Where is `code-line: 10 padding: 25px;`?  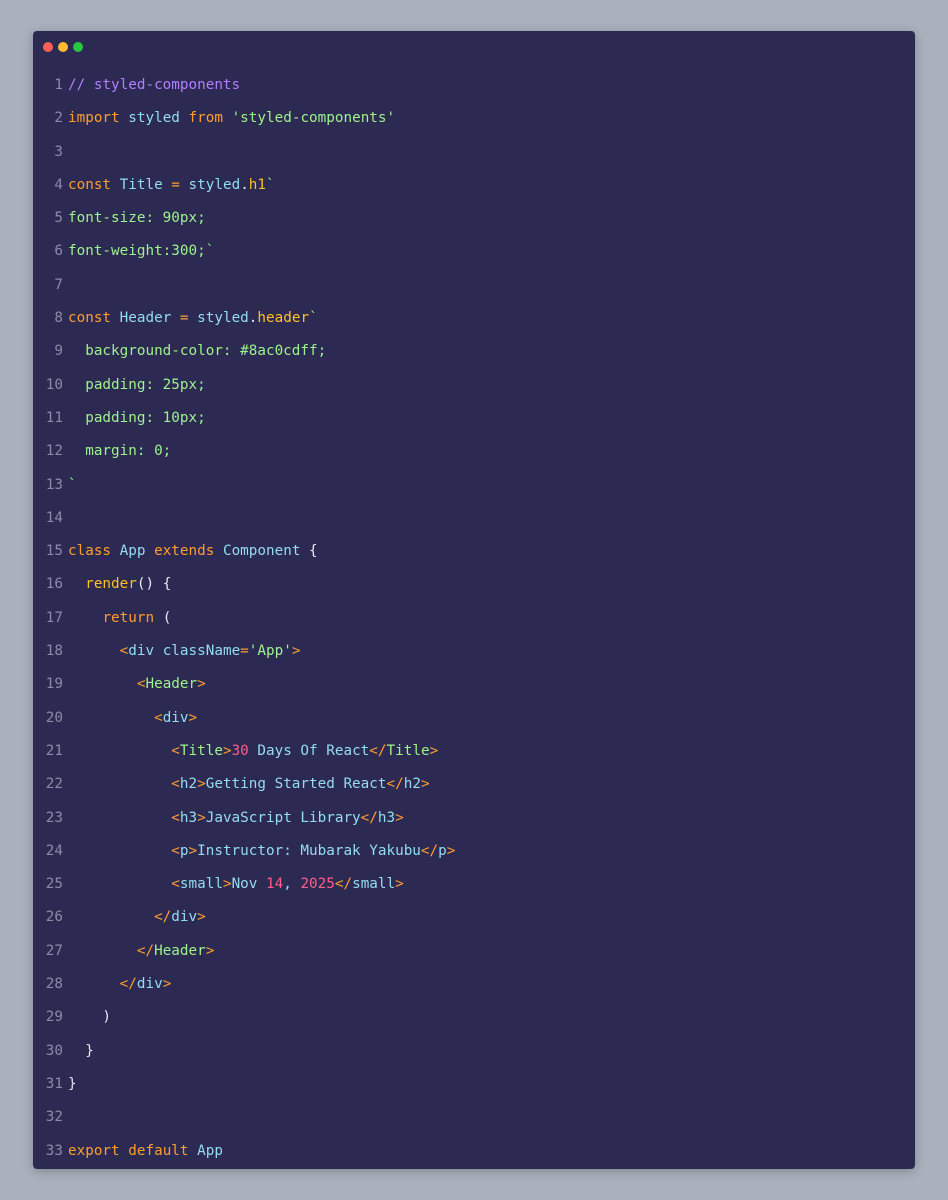 code-line: 10 padding: 25px; is located at coordinates (474, 385).